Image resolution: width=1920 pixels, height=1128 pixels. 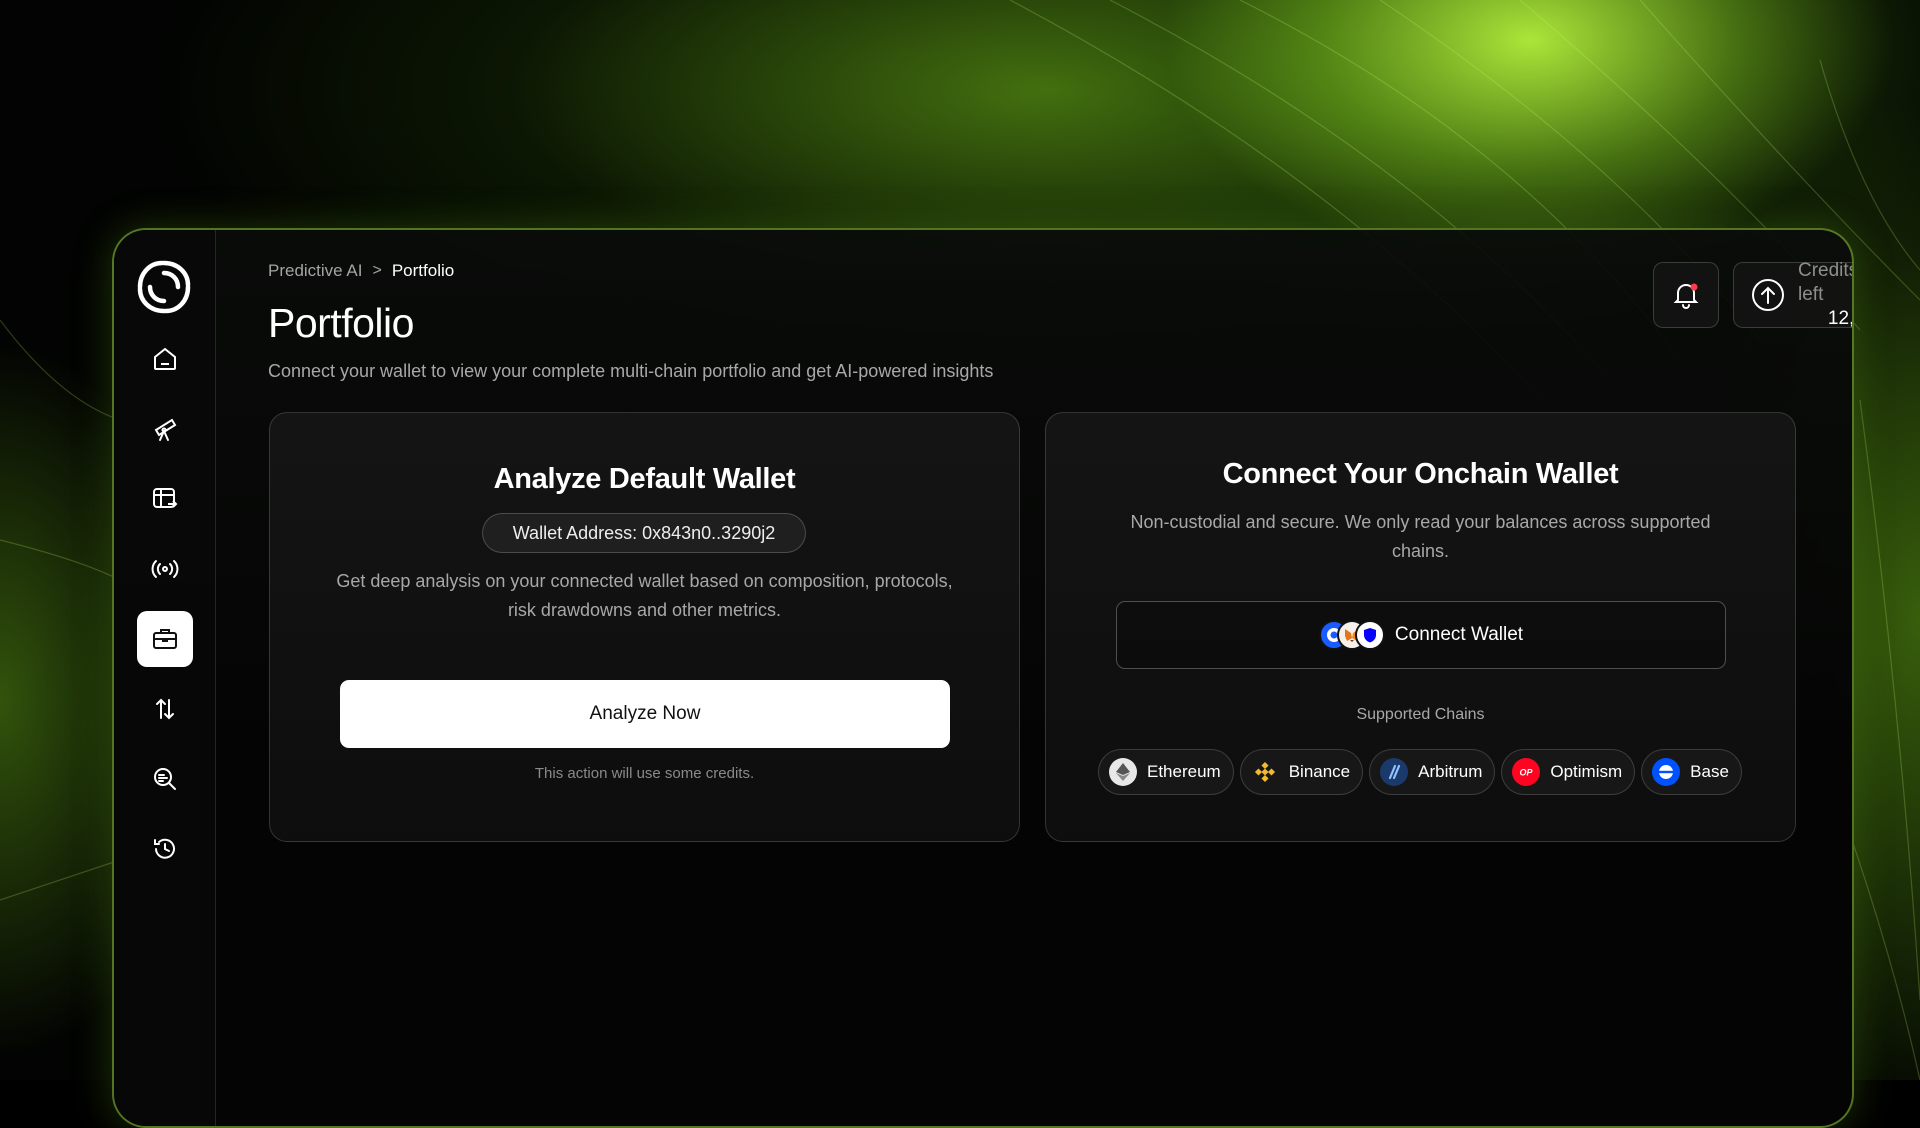 I want to click on credits-label: Credits left, so click(x=1826, y=283).